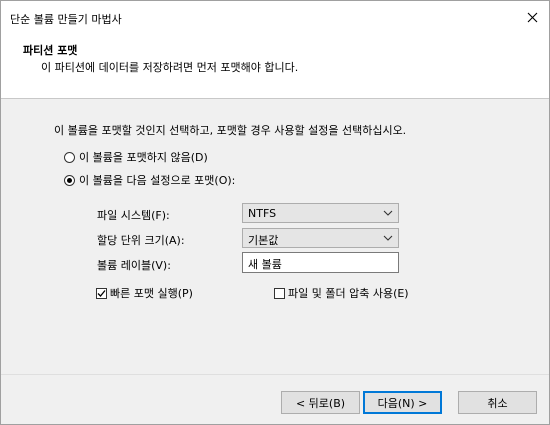  I want to click on radio-no-format-label: 이 볼륨을 포맷하지 않음(D), so click(143, 157).